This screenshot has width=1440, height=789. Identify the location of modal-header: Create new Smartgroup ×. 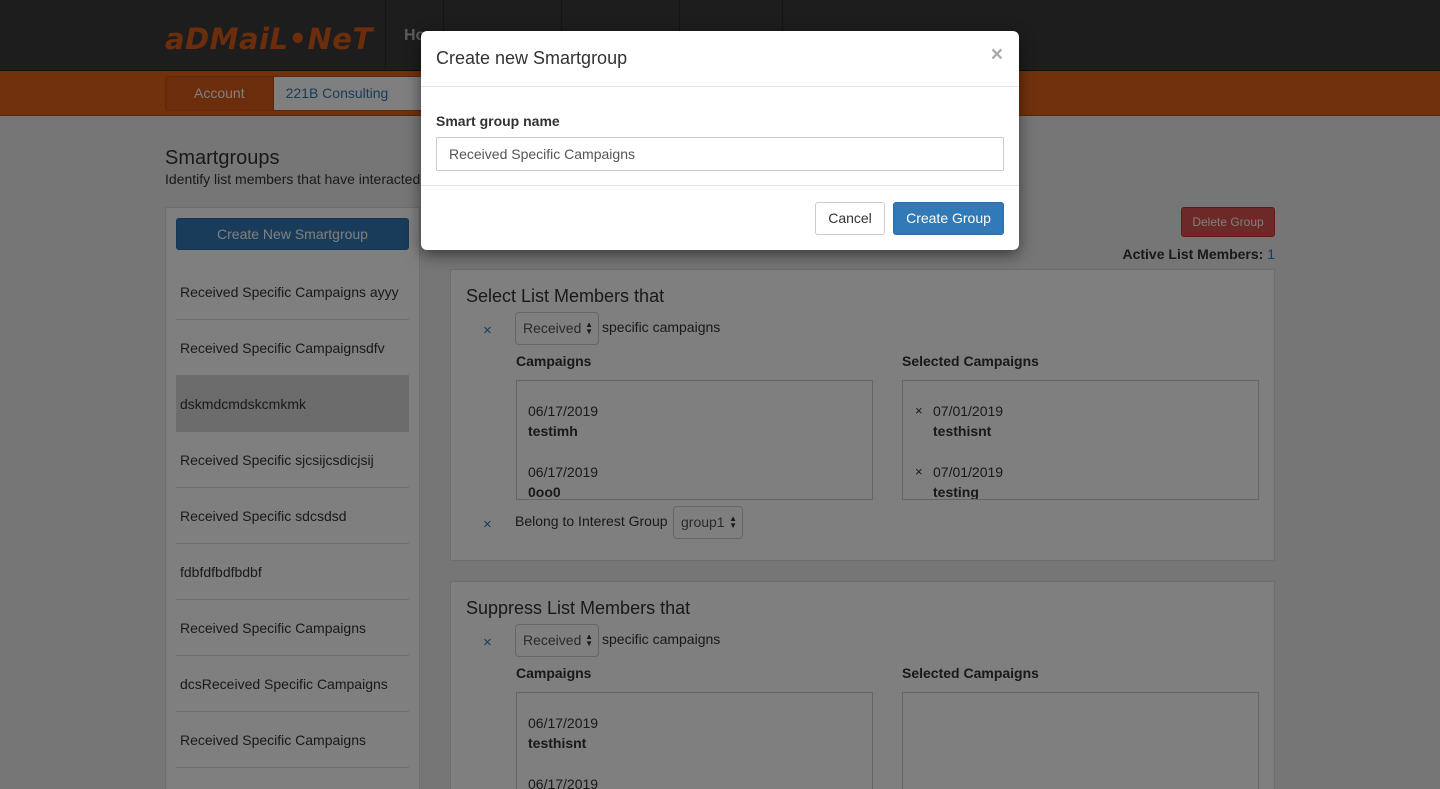
(720, 59).